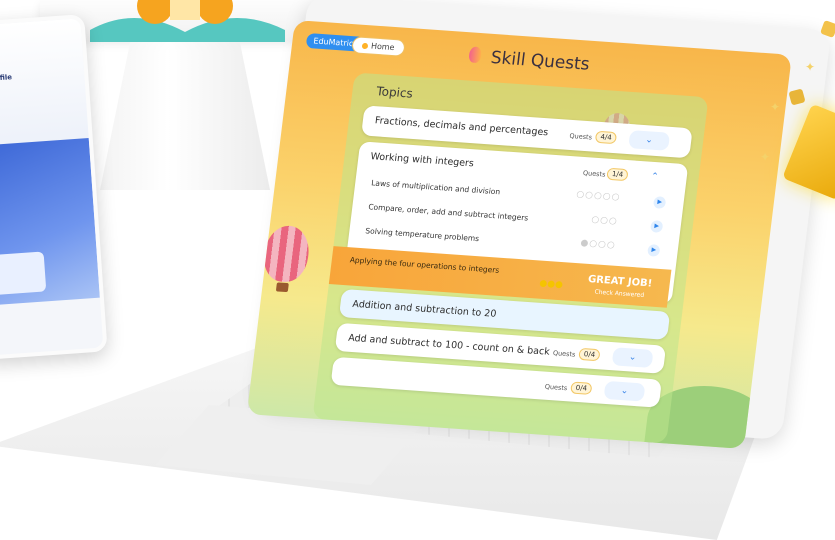  Describe the element at coordinates (383, 47) in the screenshot. I see `home-label: Home` at that location.